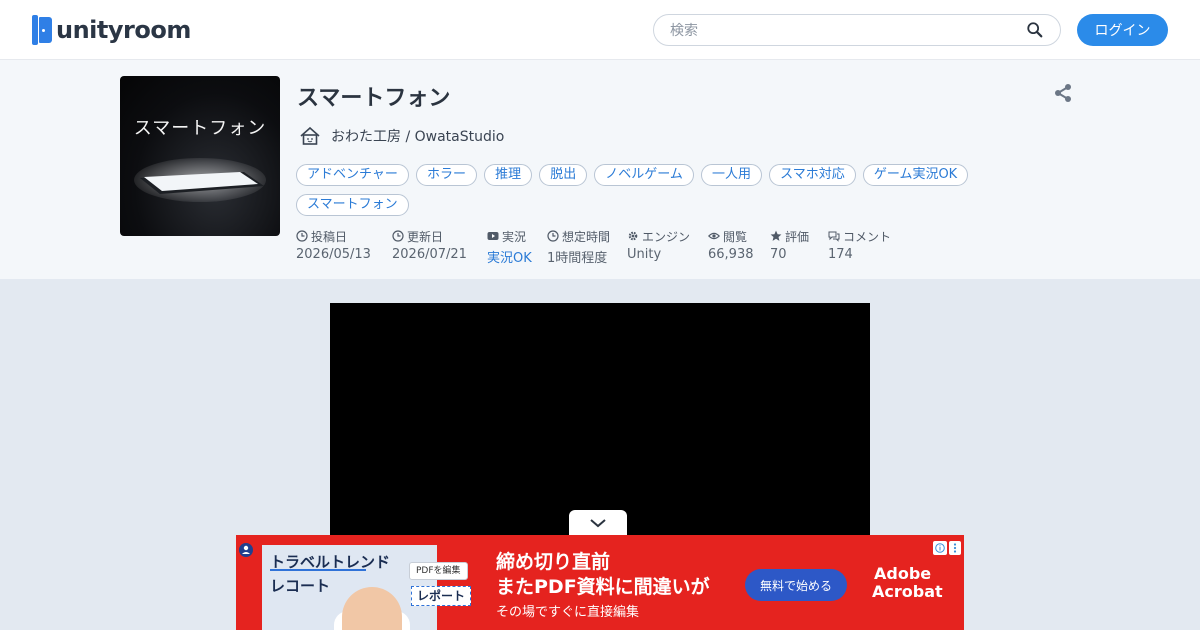  What do you see at coordinates (568, 612) in the screenshot?
I see `ad-subline: その場ですぐに直接編集` at bounding box center [568, 612].